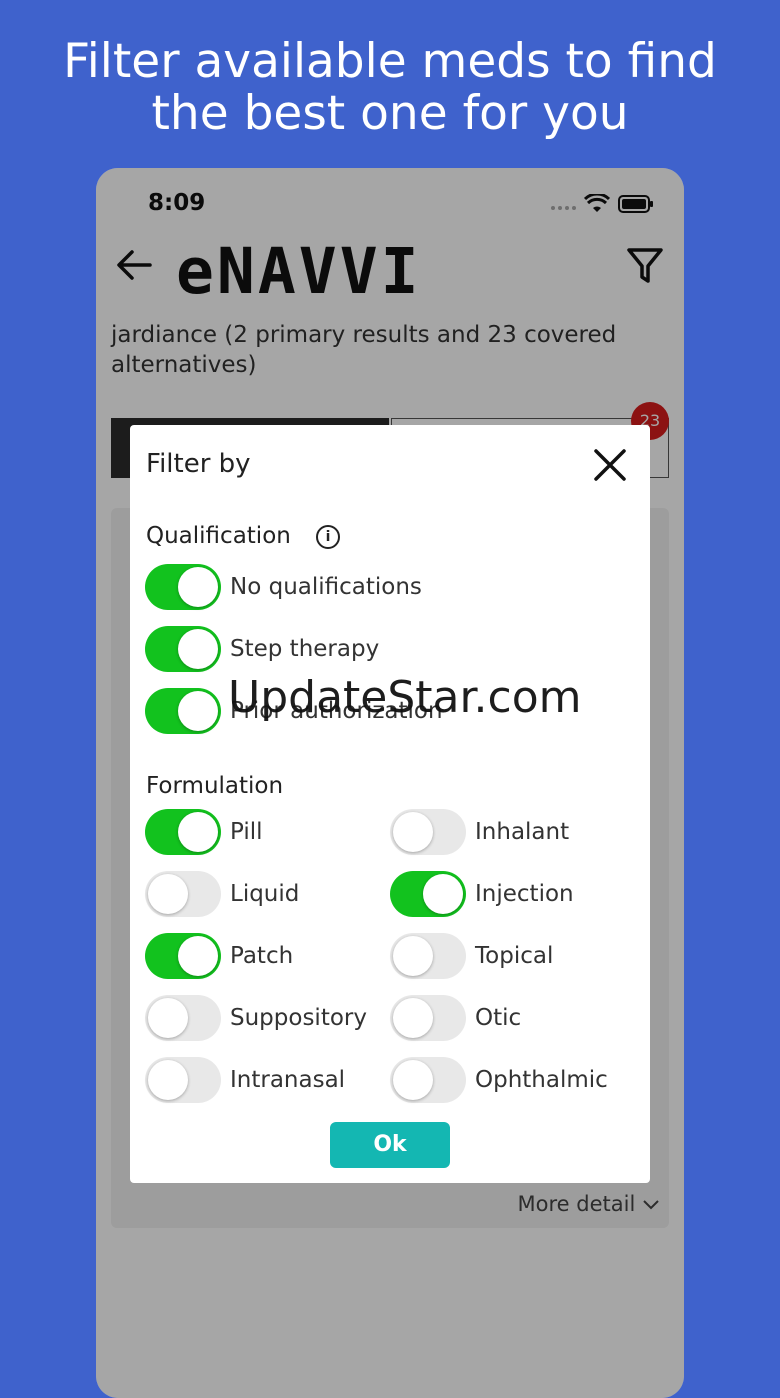 The width and height of the screenshot is (780, 1398). I want to click on toggle-patch, so click(183, 956).